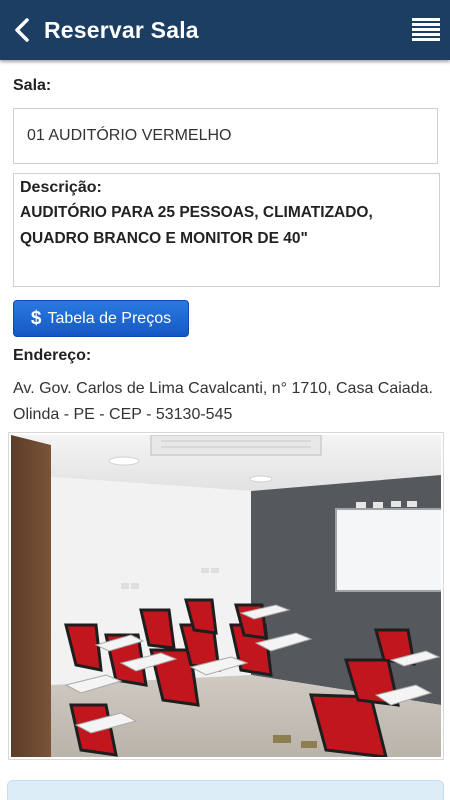 The height and width of the screenshot is (800, 450). I want to click on chevron-left-icon, so click(22, 30).